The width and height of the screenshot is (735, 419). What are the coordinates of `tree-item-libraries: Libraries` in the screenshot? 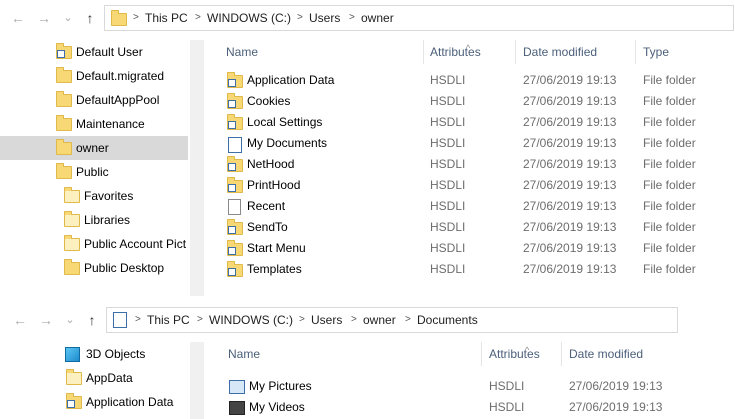 It's located at (94, 220).